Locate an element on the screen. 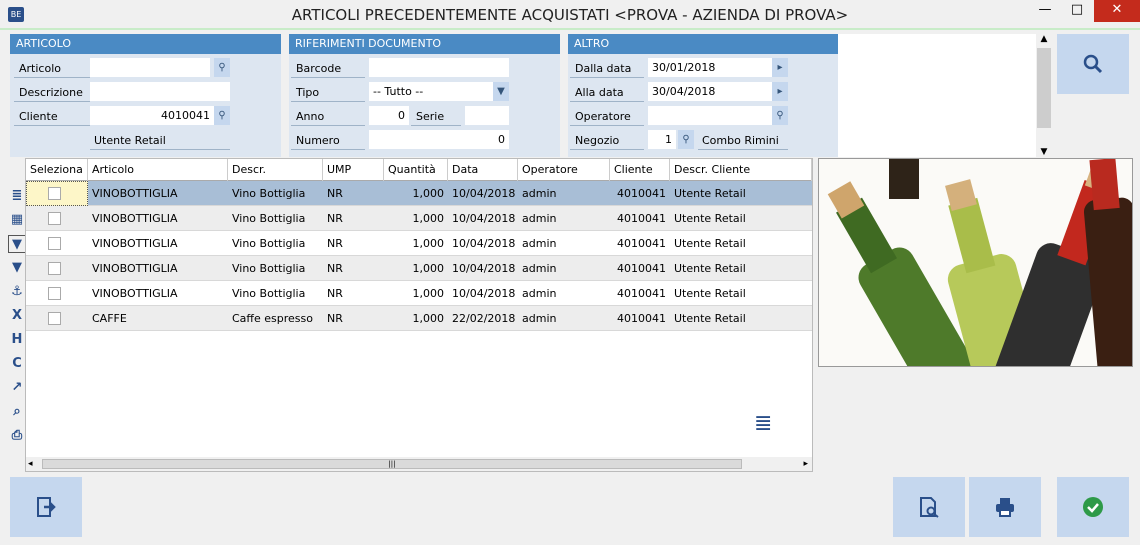 Image resolution: width=1140 pixels, height=545 pixels. tipo-select: -- Tutto -- is located at coordinates (431, 91).